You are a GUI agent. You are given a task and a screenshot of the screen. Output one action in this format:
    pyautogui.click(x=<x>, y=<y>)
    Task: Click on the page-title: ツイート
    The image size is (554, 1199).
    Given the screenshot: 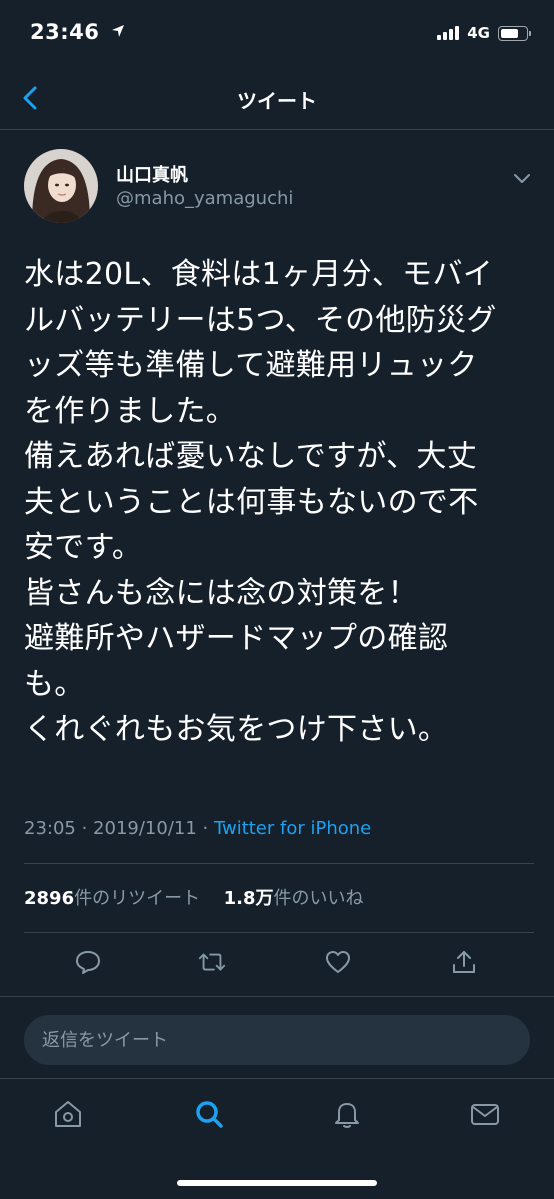 What is the action you would take?
    pyautogui.click(x=277, y=101)
    